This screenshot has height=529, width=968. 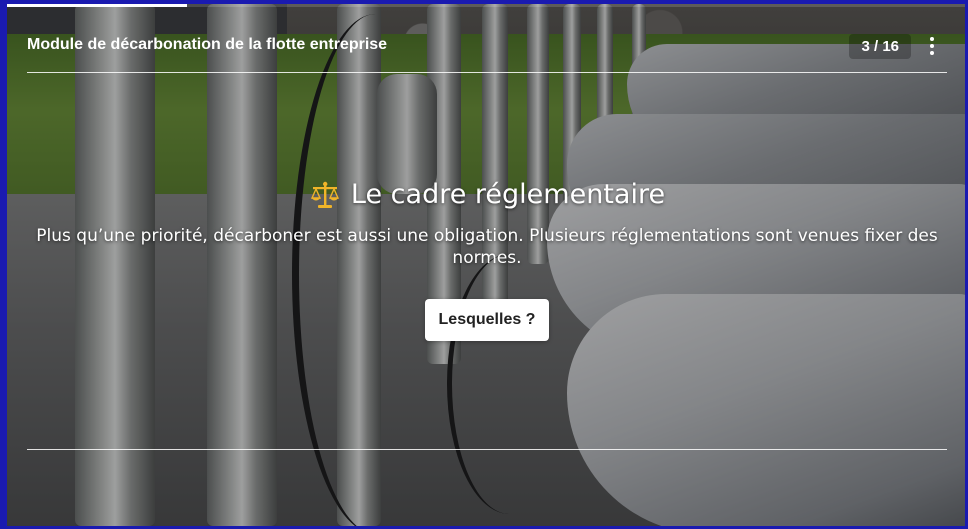 What do you see at coordinates (324, 194) in the screenshot?
I see `balance-scale-icon` at bounding box center [324, 194].